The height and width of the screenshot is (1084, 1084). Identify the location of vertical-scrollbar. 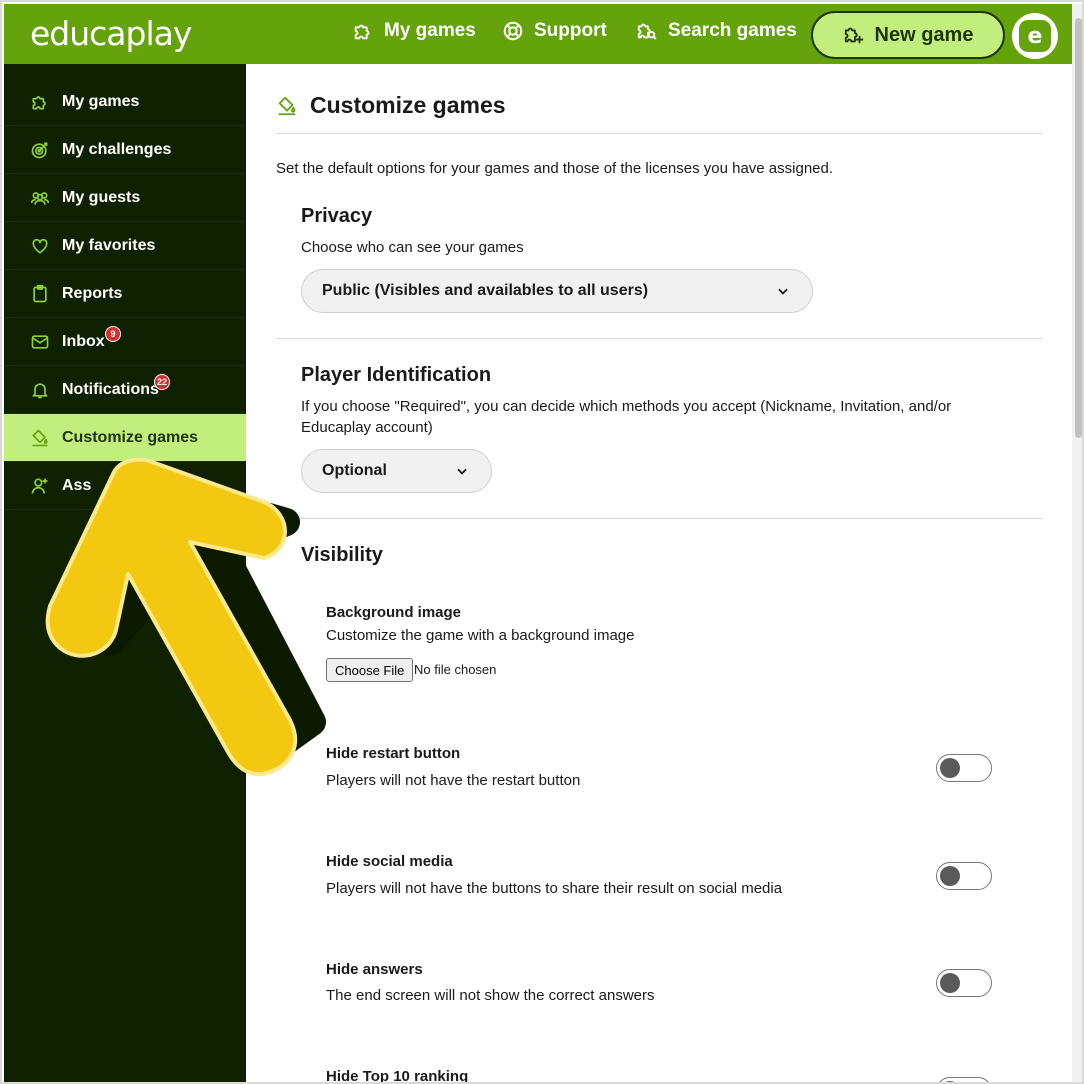
(1077, 543).